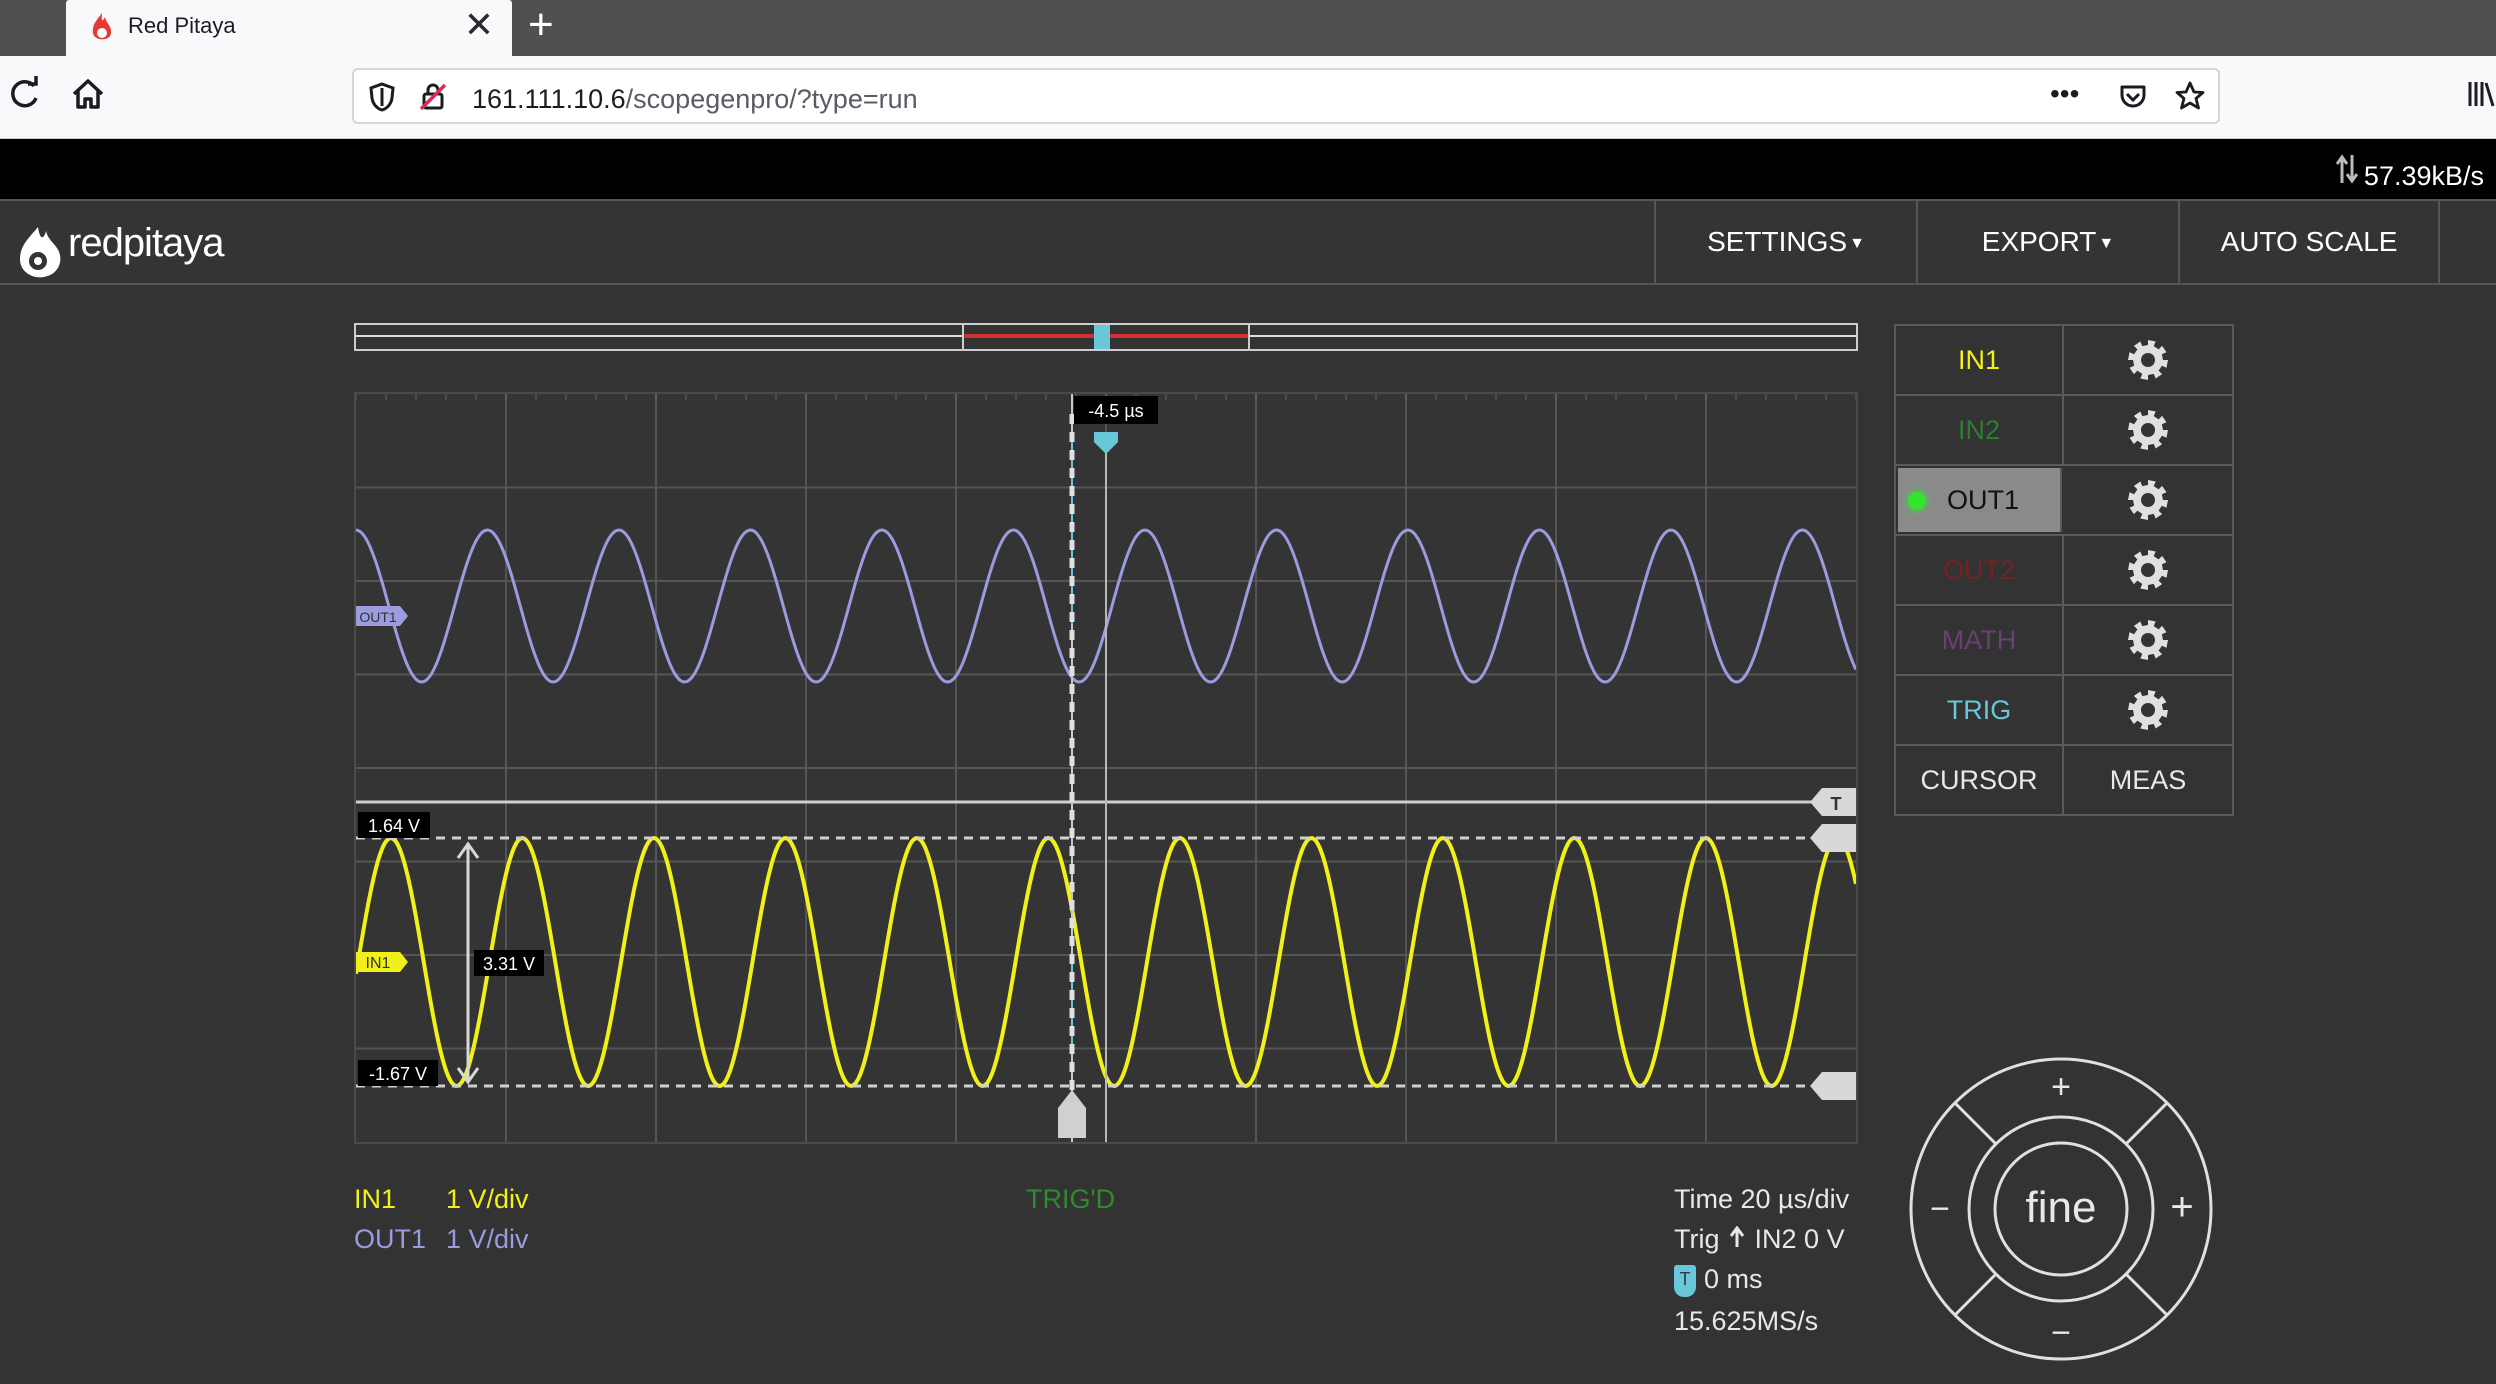 The image size is (2496, 1384). I want to click on cursor-y2-label: -1.67 V, so click(398, 1074).